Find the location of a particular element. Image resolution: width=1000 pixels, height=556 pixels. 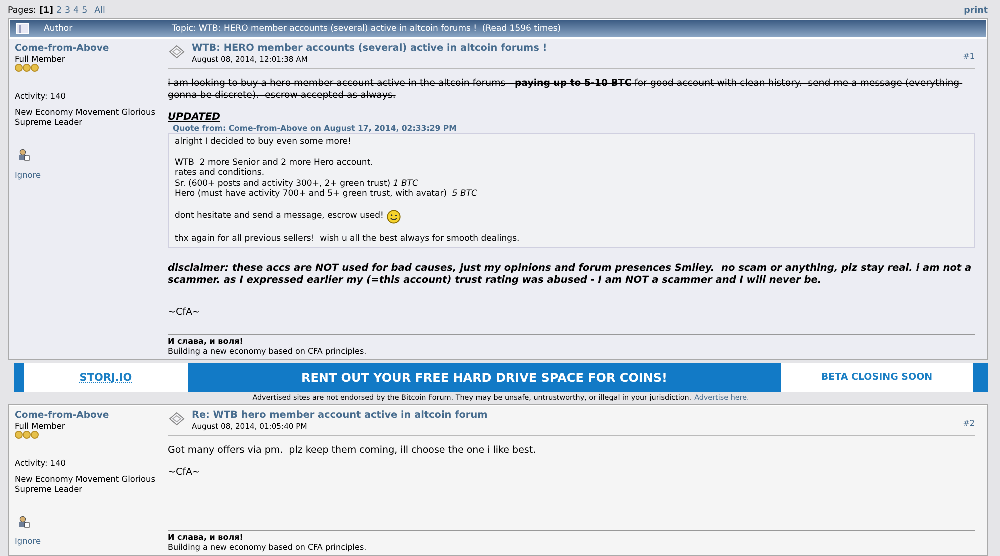

quote-line: dont hesitate and send a message, escrow used! is located at coordinates (572, 217).